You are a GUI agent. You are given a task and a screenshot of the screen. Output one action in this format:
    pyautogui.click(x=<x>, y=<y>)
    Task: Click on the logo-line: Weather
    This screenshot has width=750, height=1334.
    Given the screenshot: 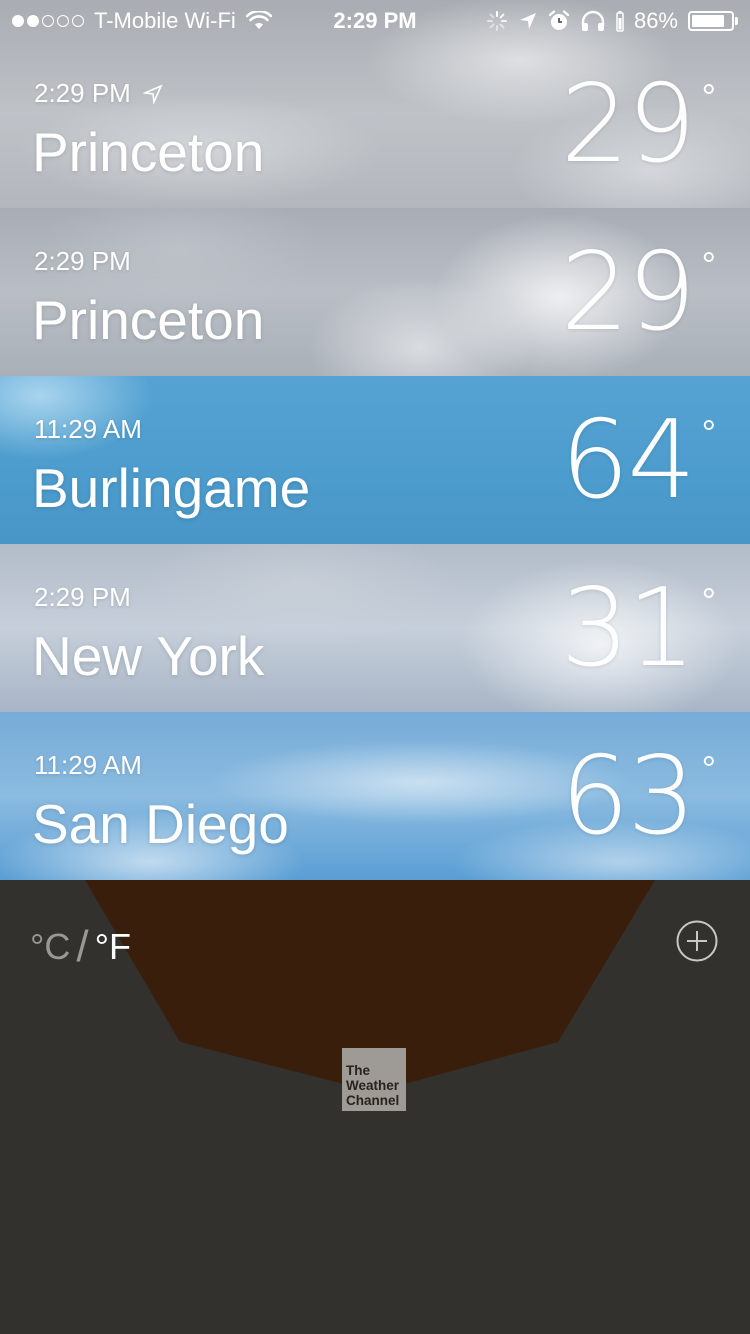 What is the action you would take?
    pyautogui.click(x=373, y=1085)
    